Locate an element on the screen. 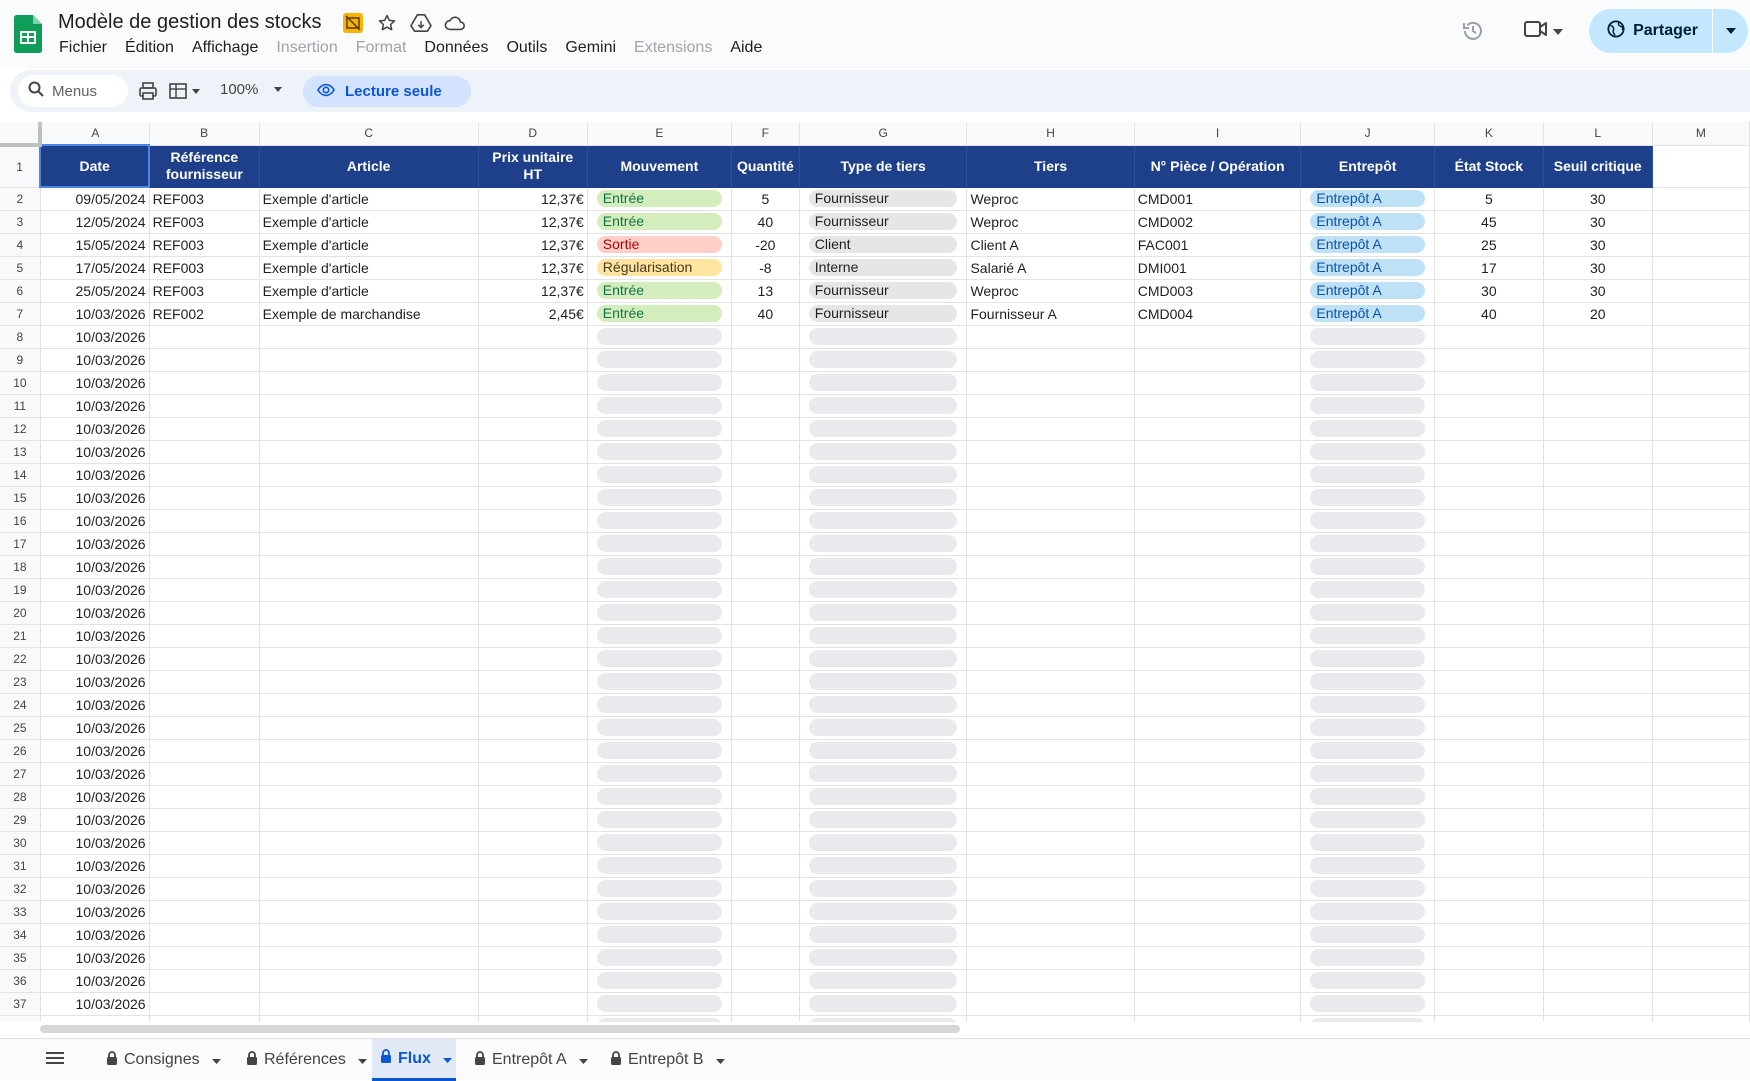 Image resolution: width=1750 pixels, height=1081 pixels. row-number: 10 is located at coordinates (20, 383).